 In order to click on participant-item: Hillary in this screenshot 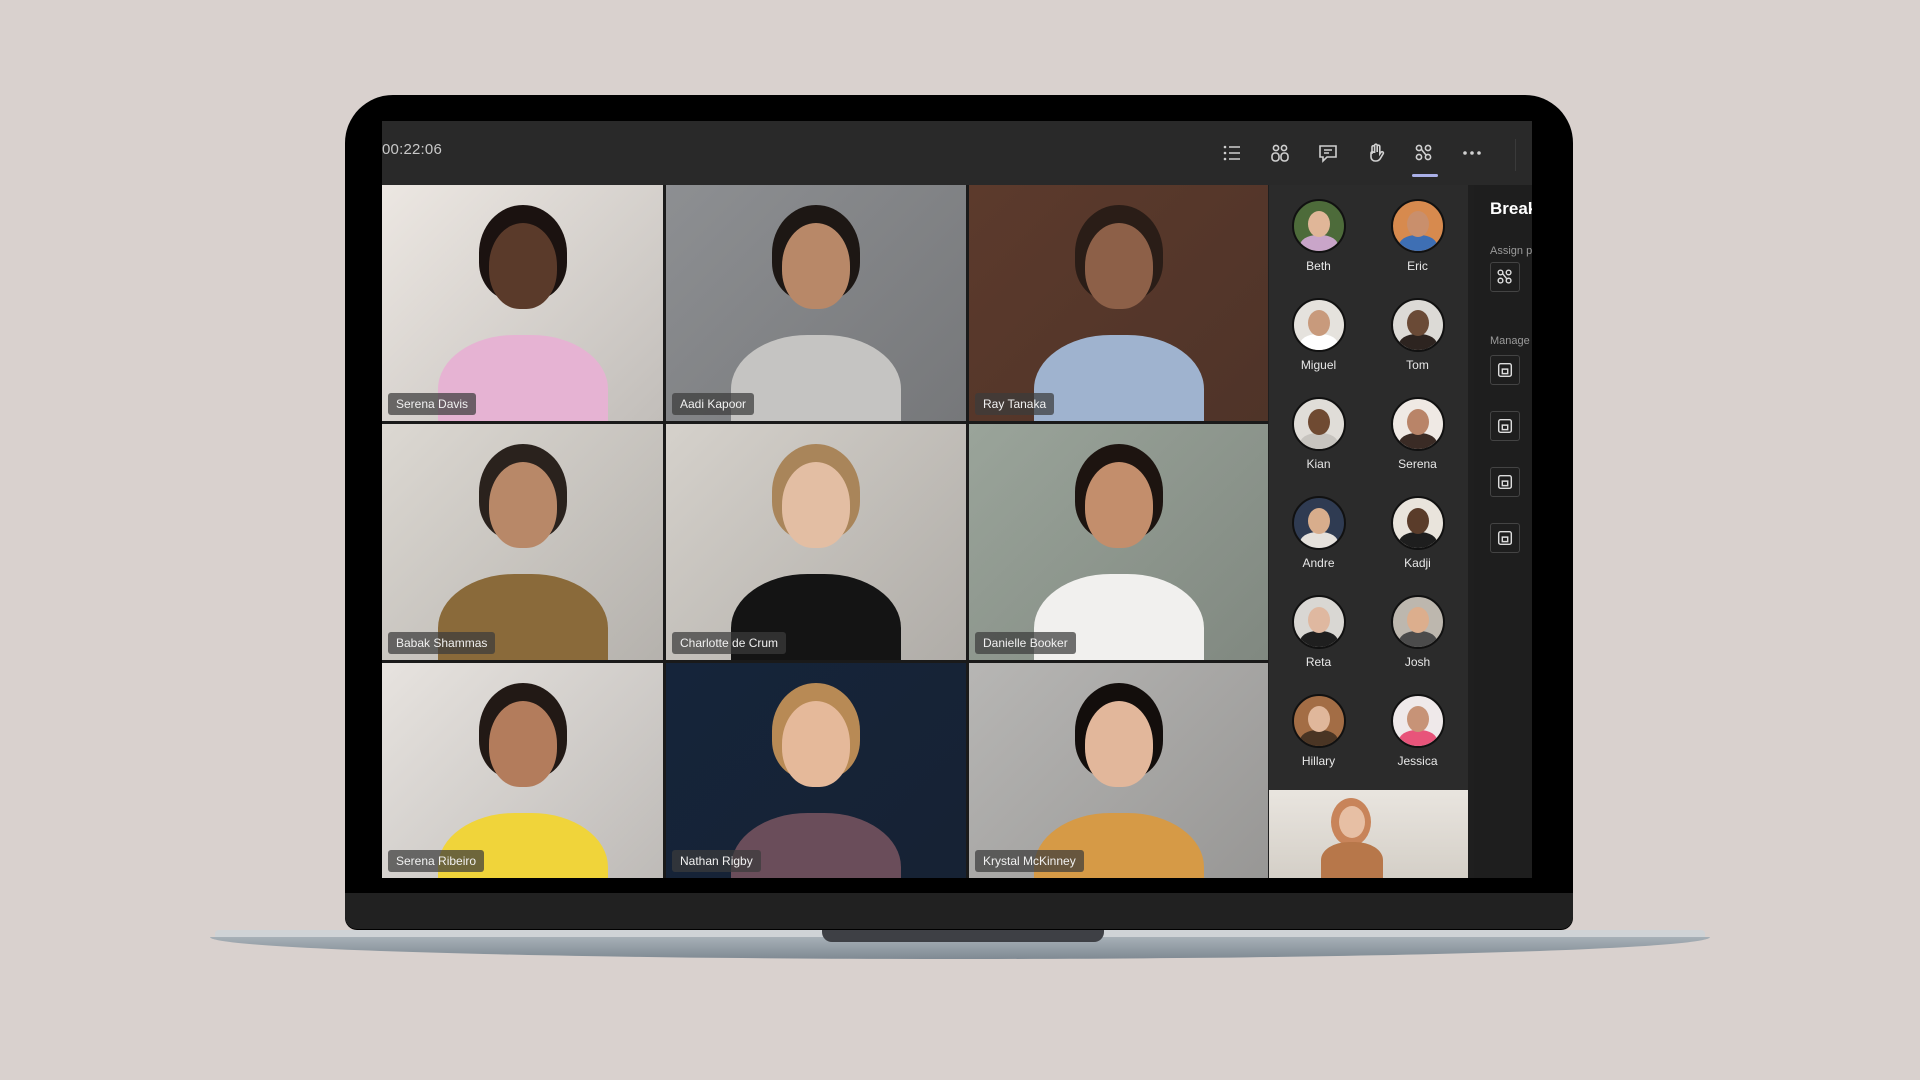, I will do `click(1318, 743)`.